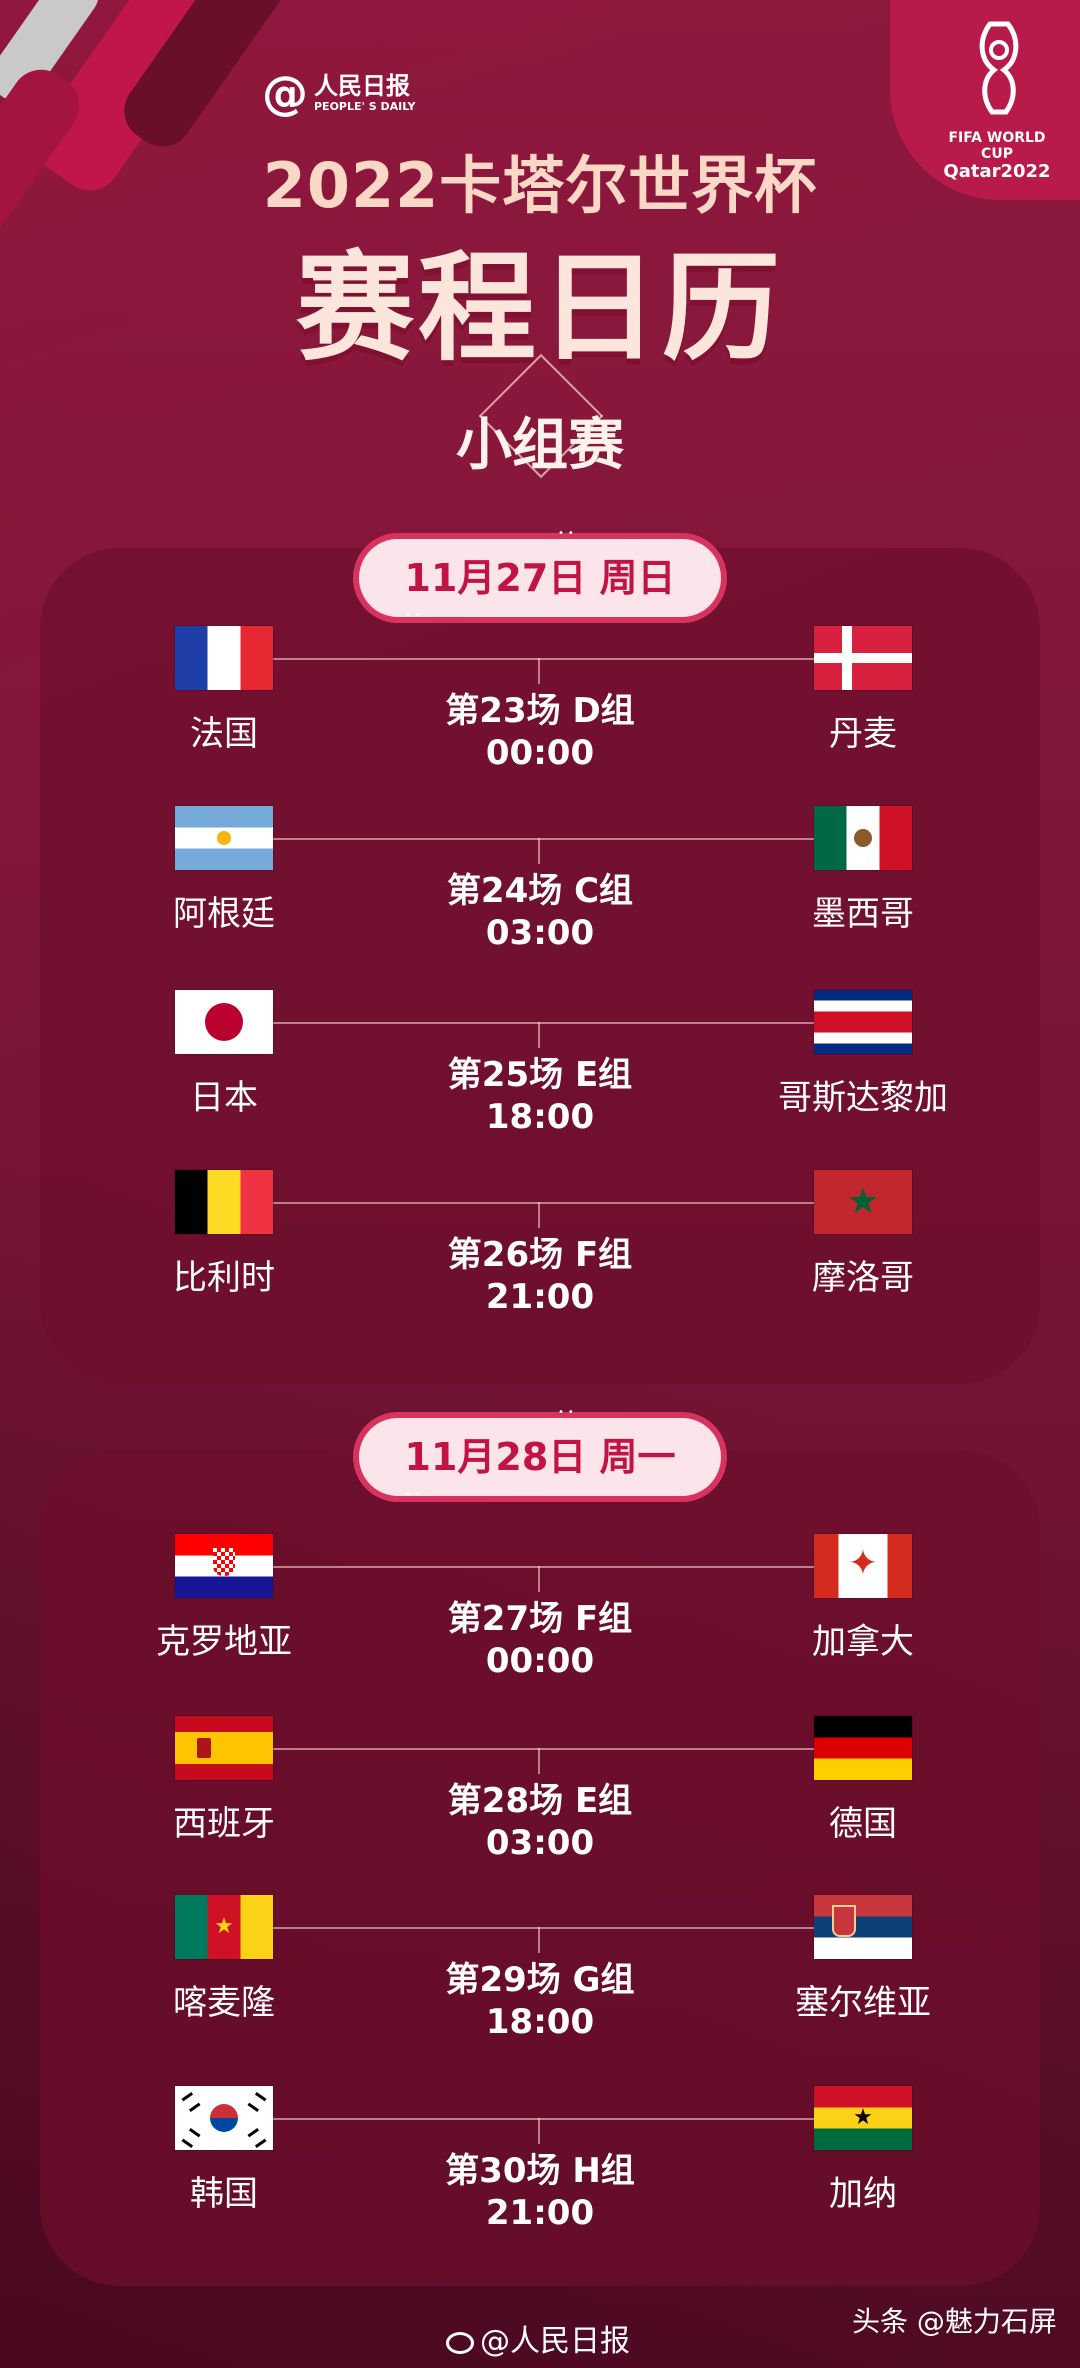 This screenshot has height=2368, width=1080. Describe the element at coordinates (460, 2342) in the screenshot. I see `weibo-icon` at that location.